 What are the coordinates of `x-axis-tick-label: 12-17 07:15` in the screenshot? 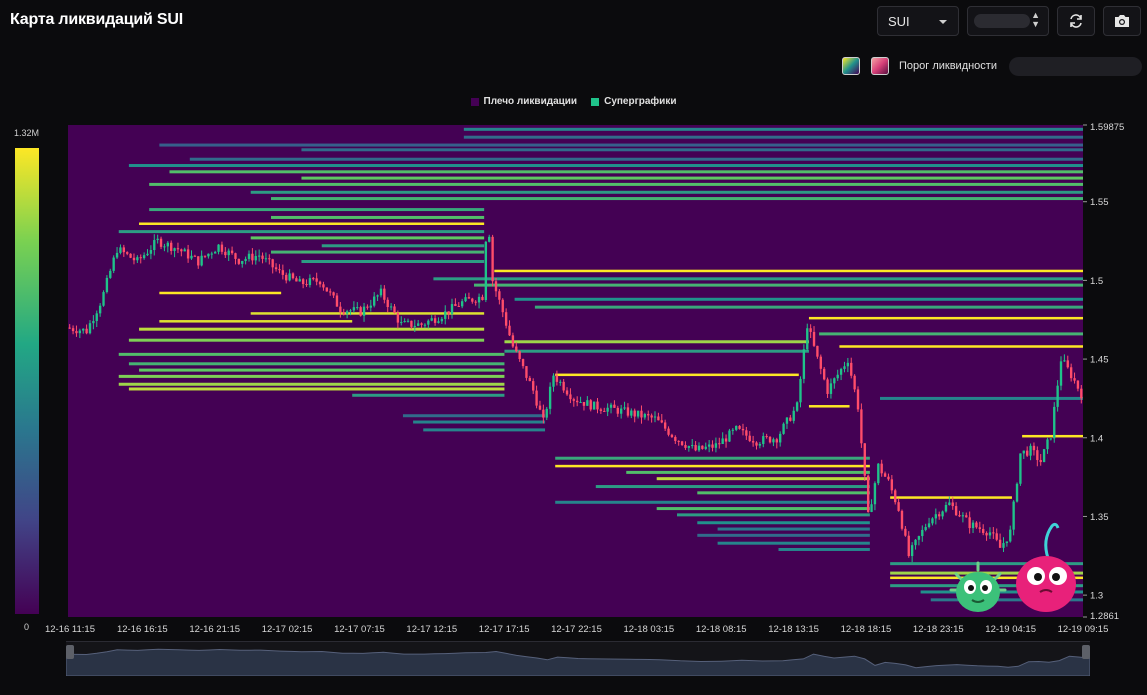 It's located at (359, 629).